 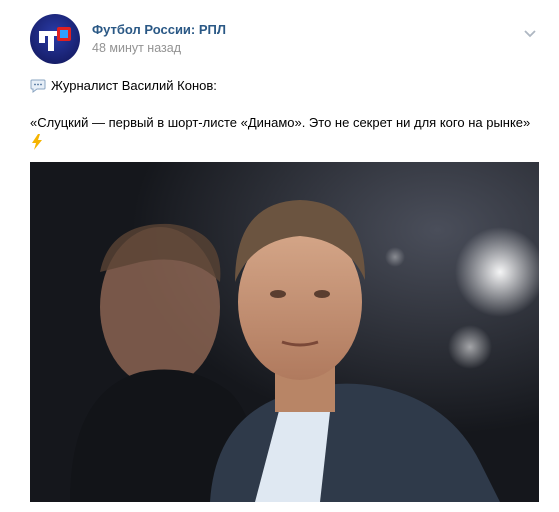 I want to click on post-timestamp: 48 минут назад, so click(x=136, y=48).